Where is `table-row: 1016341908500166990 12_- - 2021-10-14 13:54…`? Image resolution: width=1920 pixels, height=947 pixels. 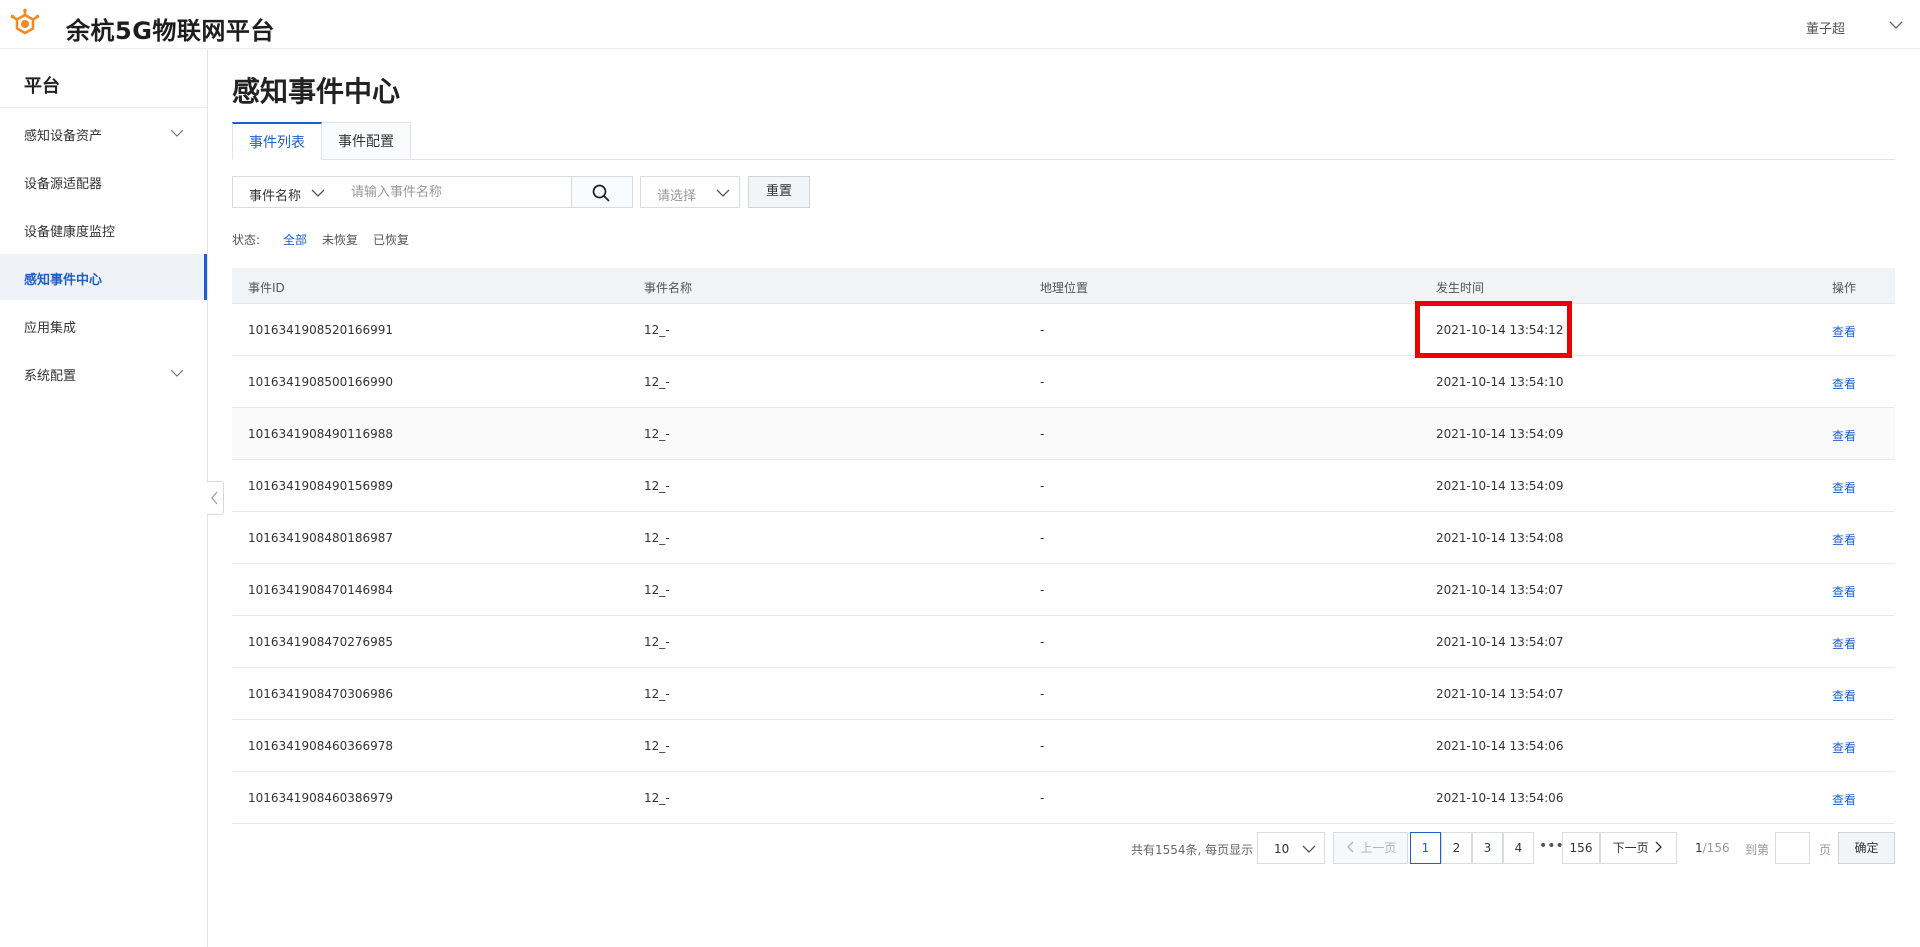 table-row: 1016341908500166990 12_- - 2021-10-14 13:54… is located at coordinates (1063, 382).